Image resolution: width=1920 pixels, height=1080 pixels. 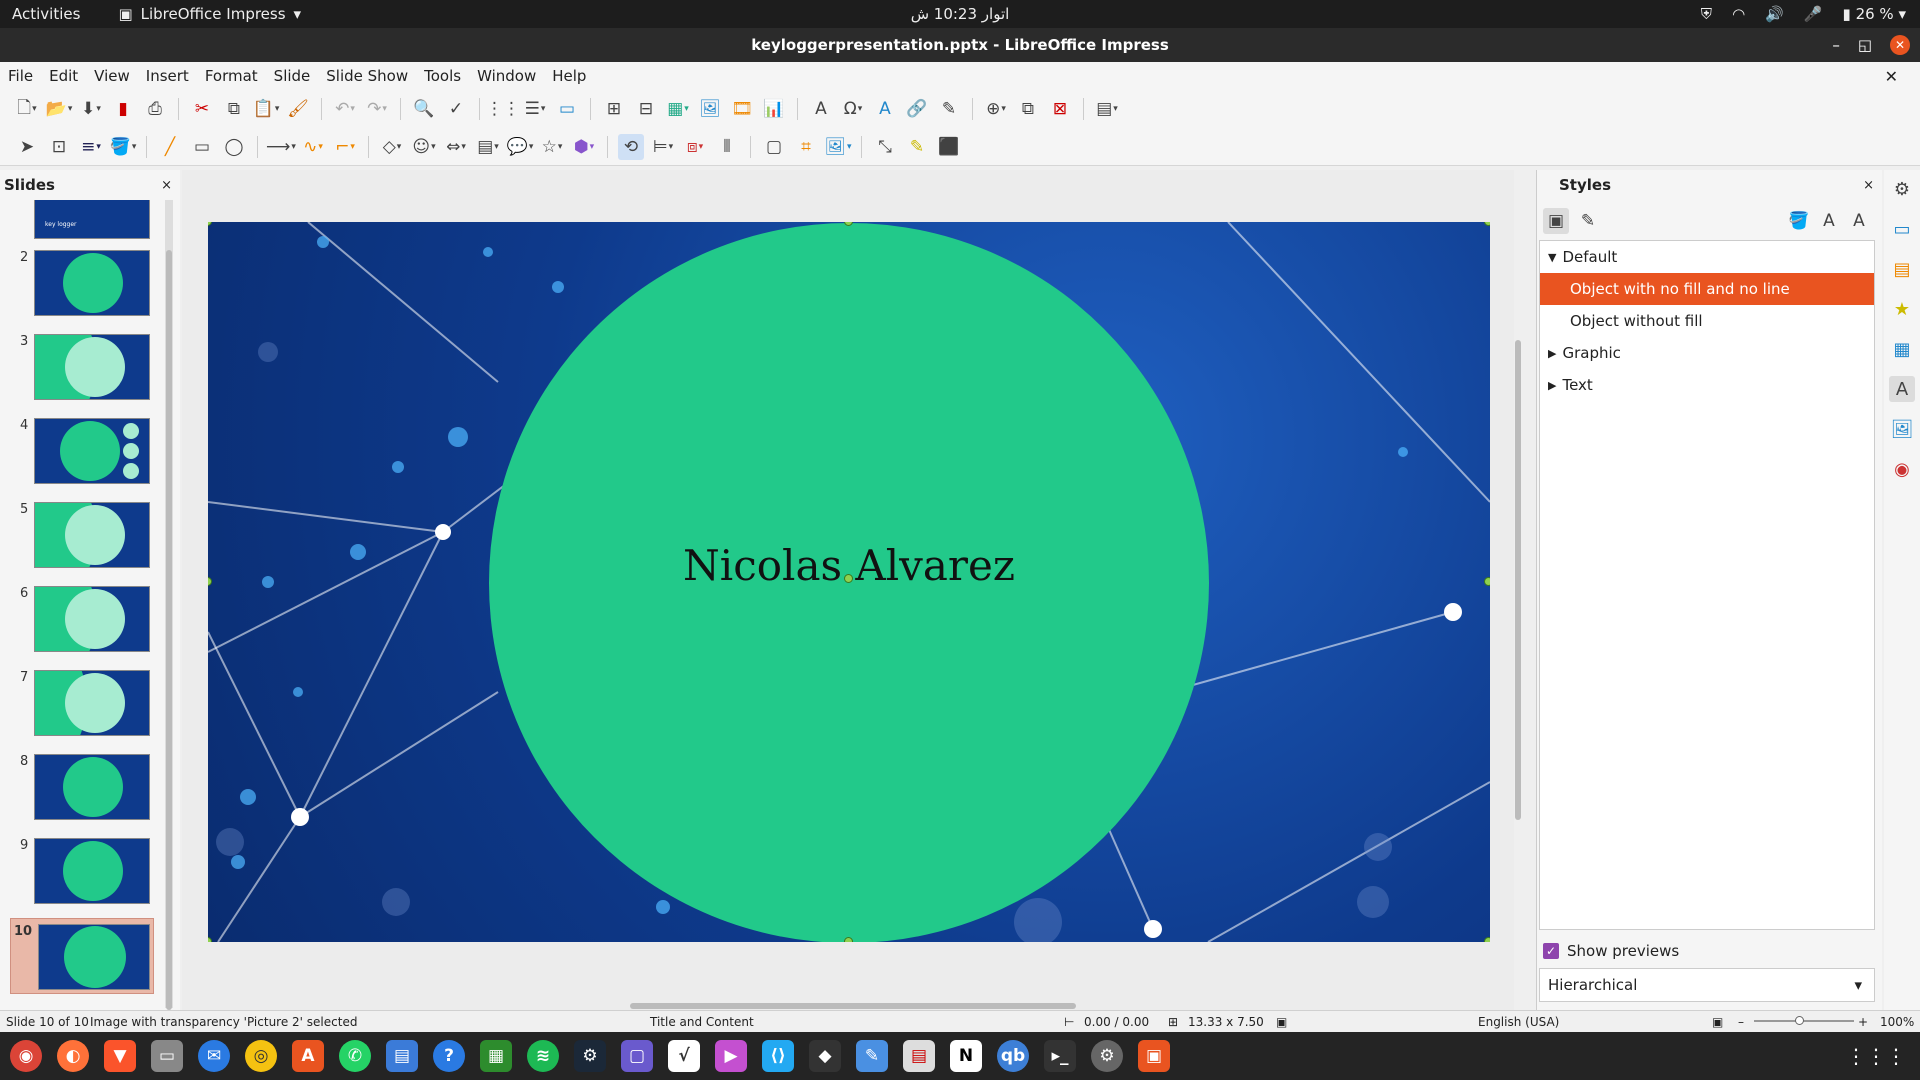 I want to click on collapsed-arrow-icon: ▶, so click(x=1552, y=385).